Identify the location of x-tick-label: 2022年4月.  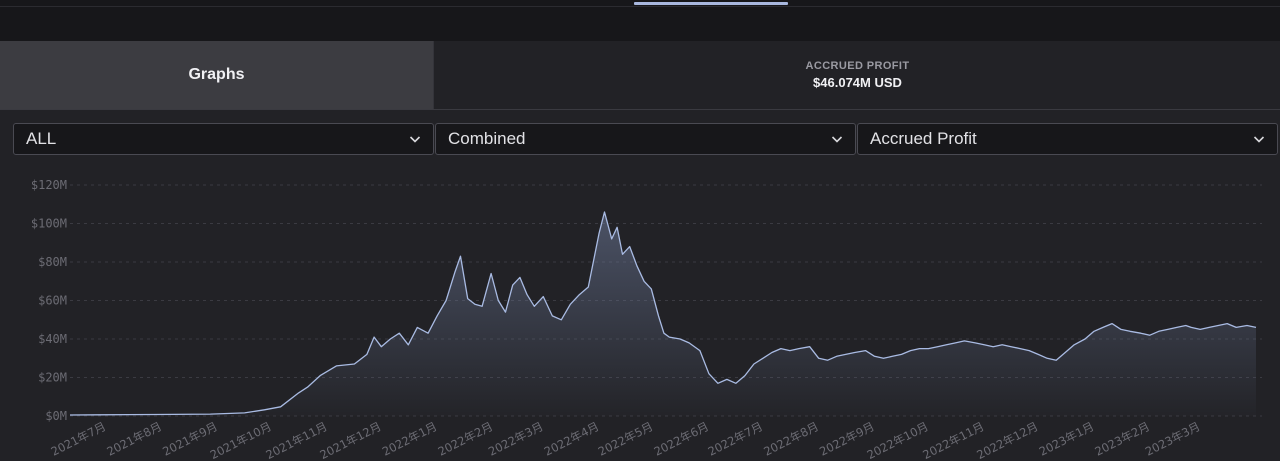
(571, 439).